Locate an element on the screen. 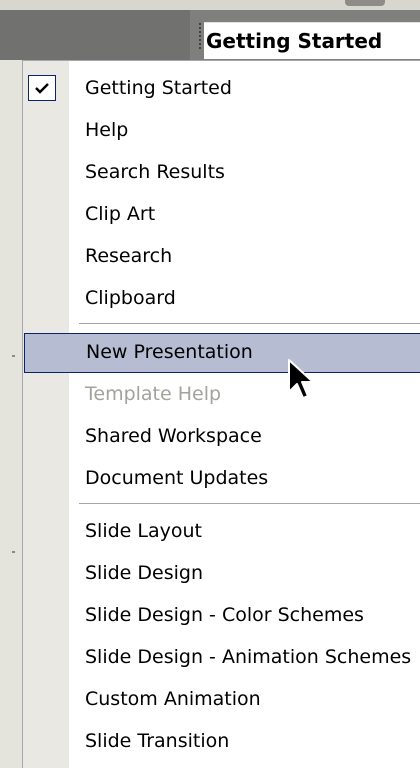  menu-item-search-results: Search Results is located at coordinates (221, 173).